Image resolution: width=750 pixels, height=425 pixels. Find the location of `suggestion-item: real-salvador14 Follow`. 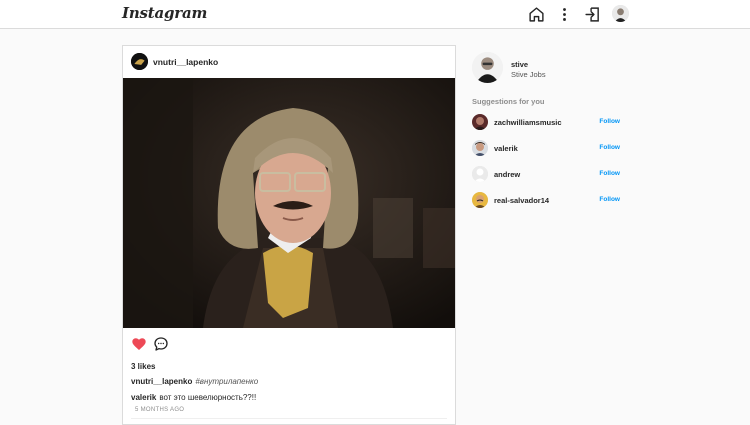

suggestion-item: real-salvador14 Follow is located at coordinates (547, 201).